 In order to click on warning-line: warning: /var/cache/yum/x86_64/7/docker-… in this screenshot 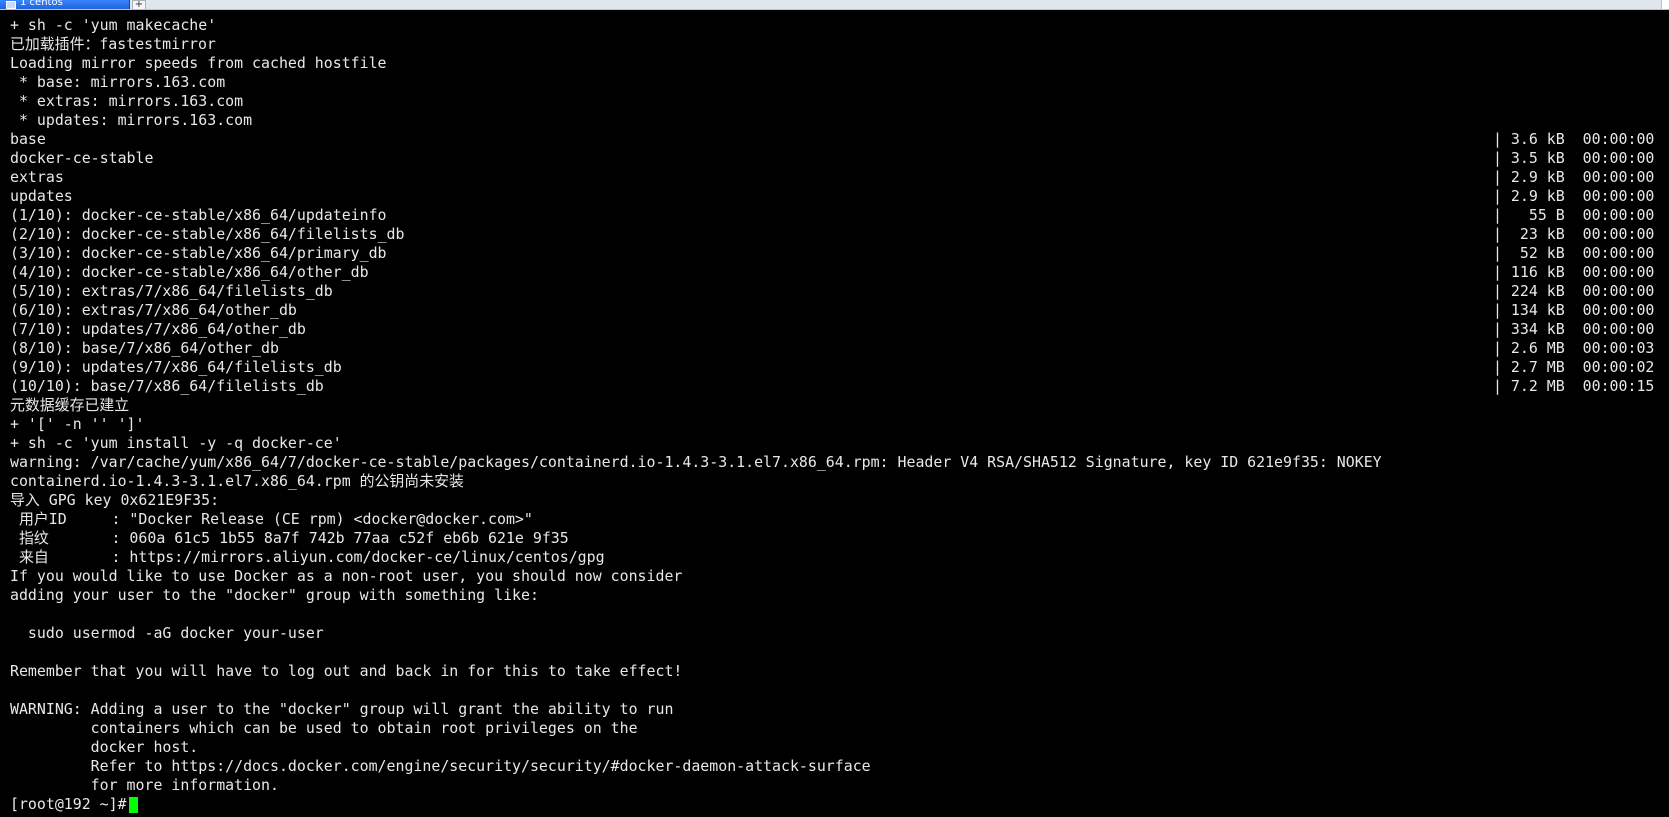, I will do `click(696, 462)`.